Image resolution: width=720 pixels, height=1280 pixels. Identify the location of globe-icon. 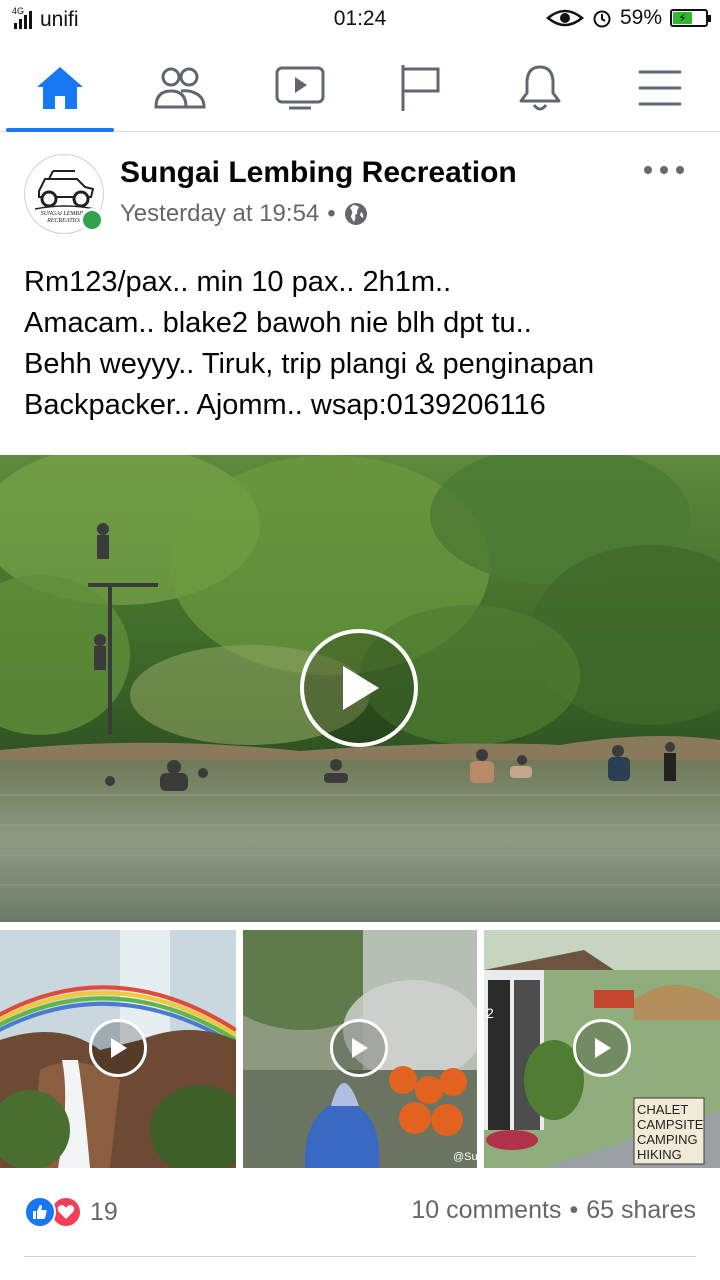
(355, 214).